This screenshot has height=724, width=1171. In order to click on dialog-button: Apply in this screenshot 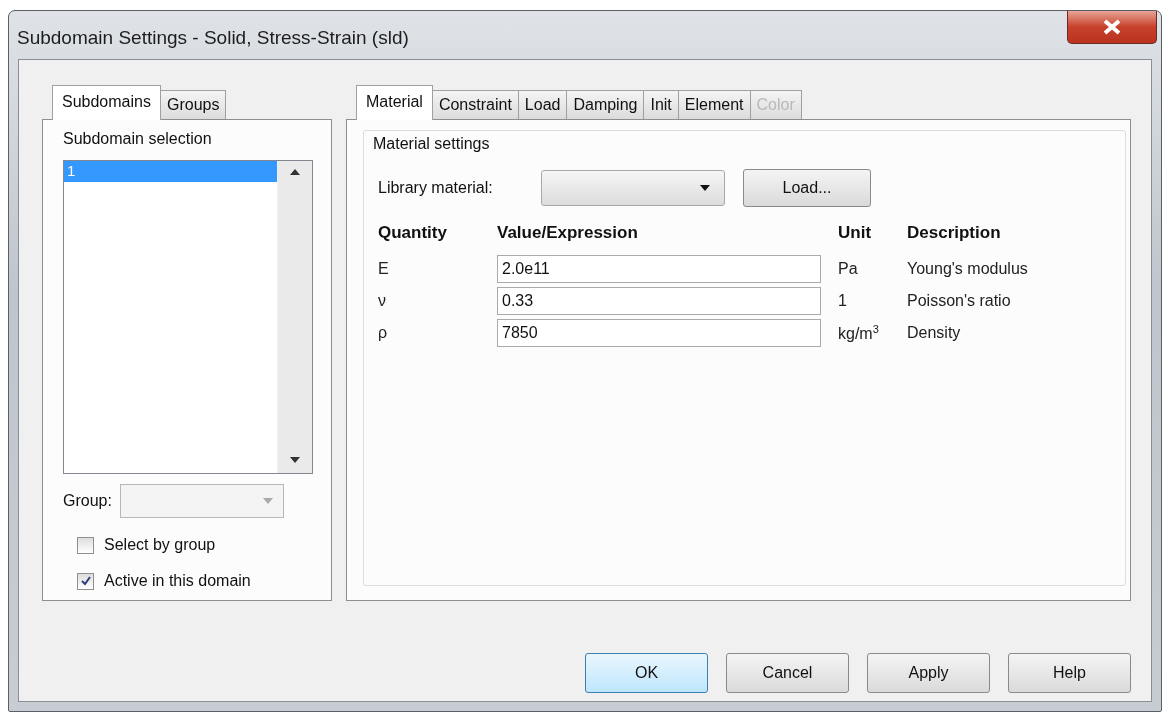, I will do `click(928, 673)`.